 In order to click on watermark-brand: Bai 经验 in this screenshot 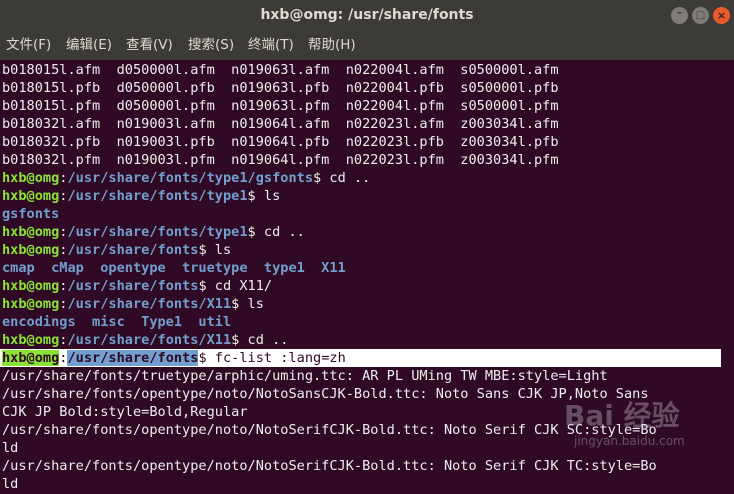, I will do `click(622, 415)`.